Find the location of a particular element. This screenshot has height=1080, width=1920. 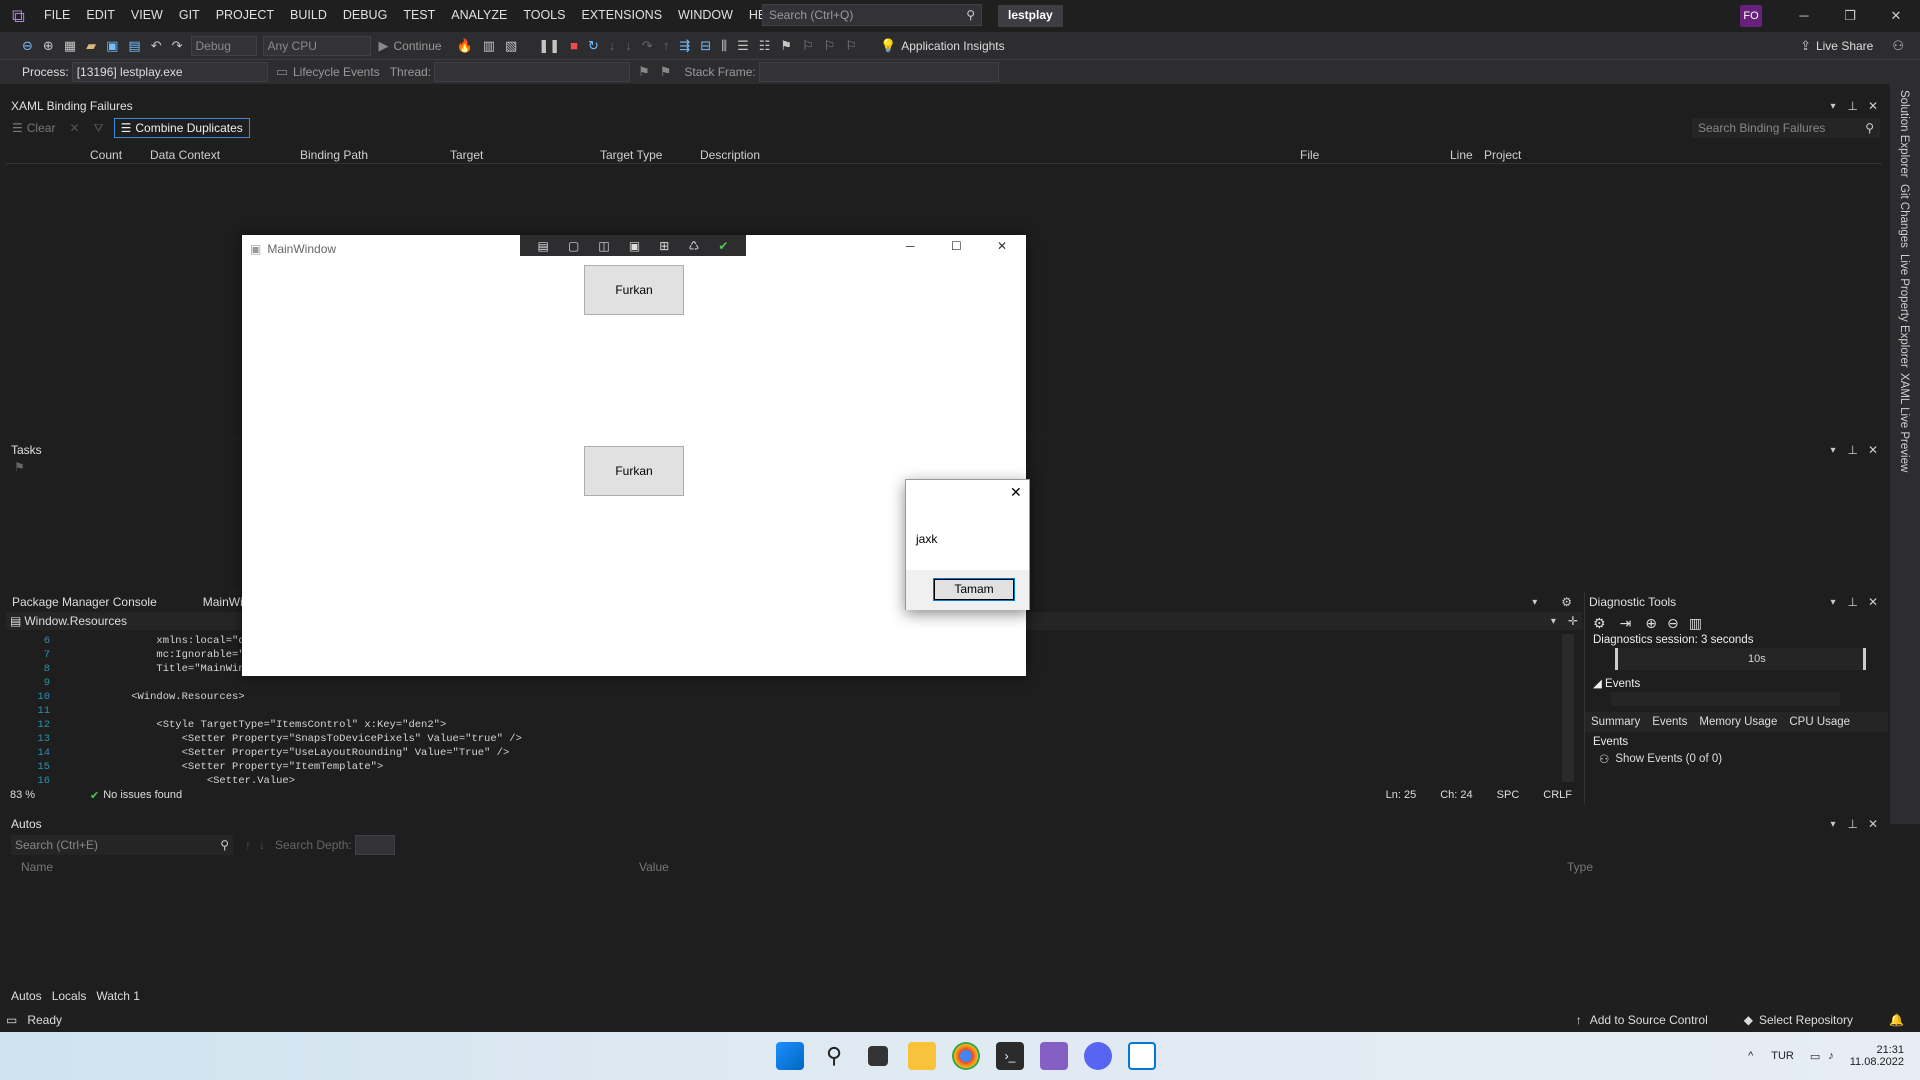

tab-locals: Locals is located at coordinates (69, 996).